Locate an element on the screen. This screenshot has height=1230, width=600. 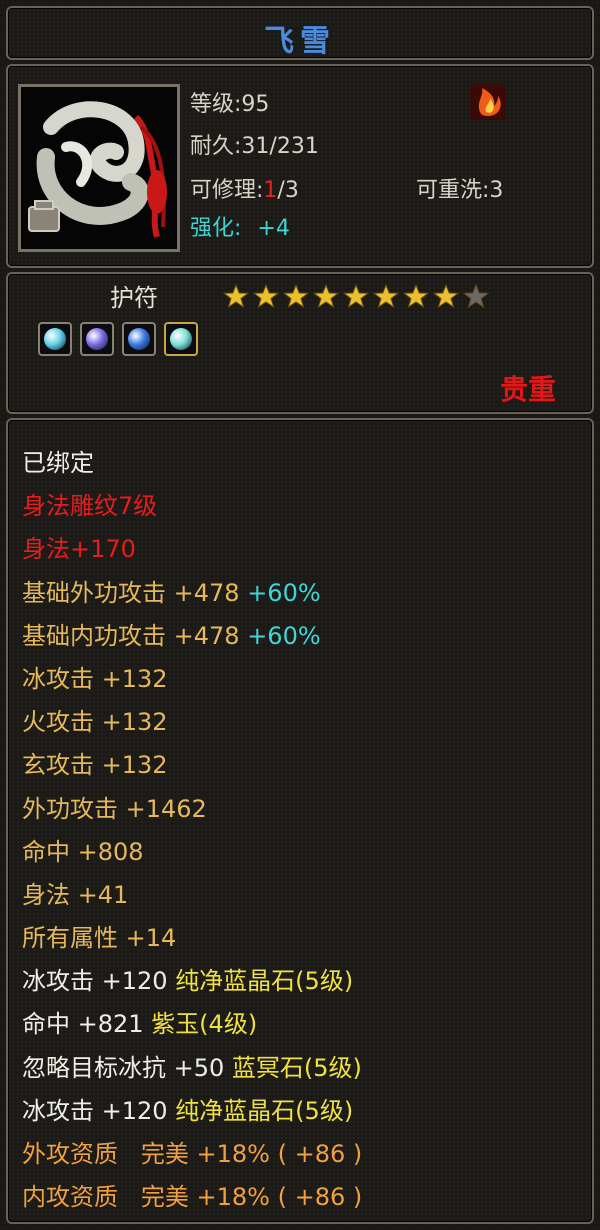
stat-line: 外功攻击 +1462 is located at coordinates (192, 809).